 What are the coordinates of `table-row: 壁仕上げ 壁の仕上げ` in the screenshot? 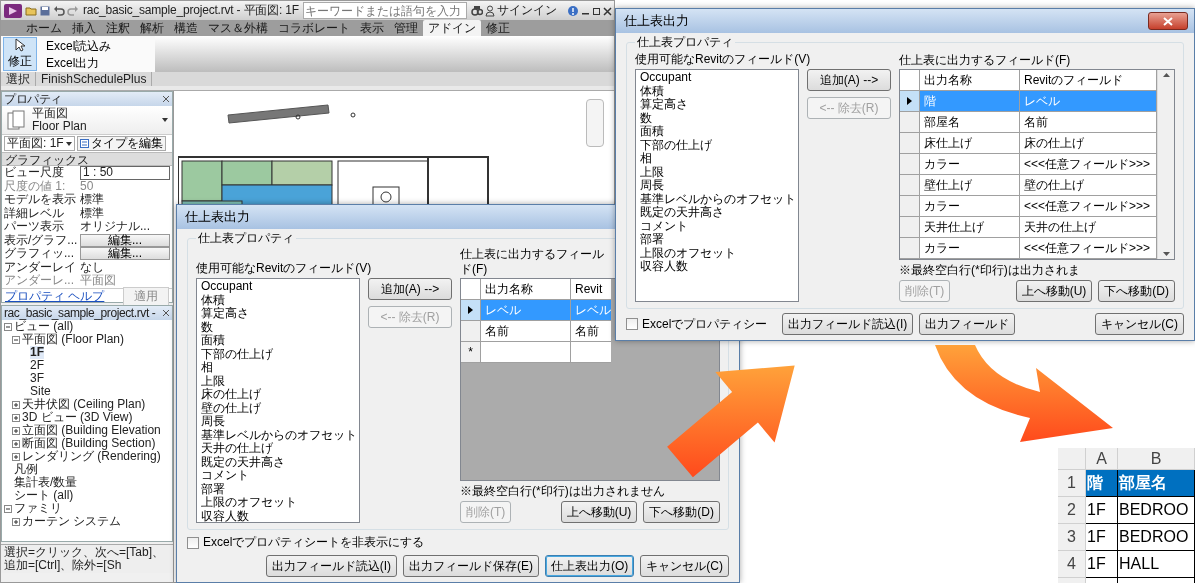 It's located at (1028, 185).